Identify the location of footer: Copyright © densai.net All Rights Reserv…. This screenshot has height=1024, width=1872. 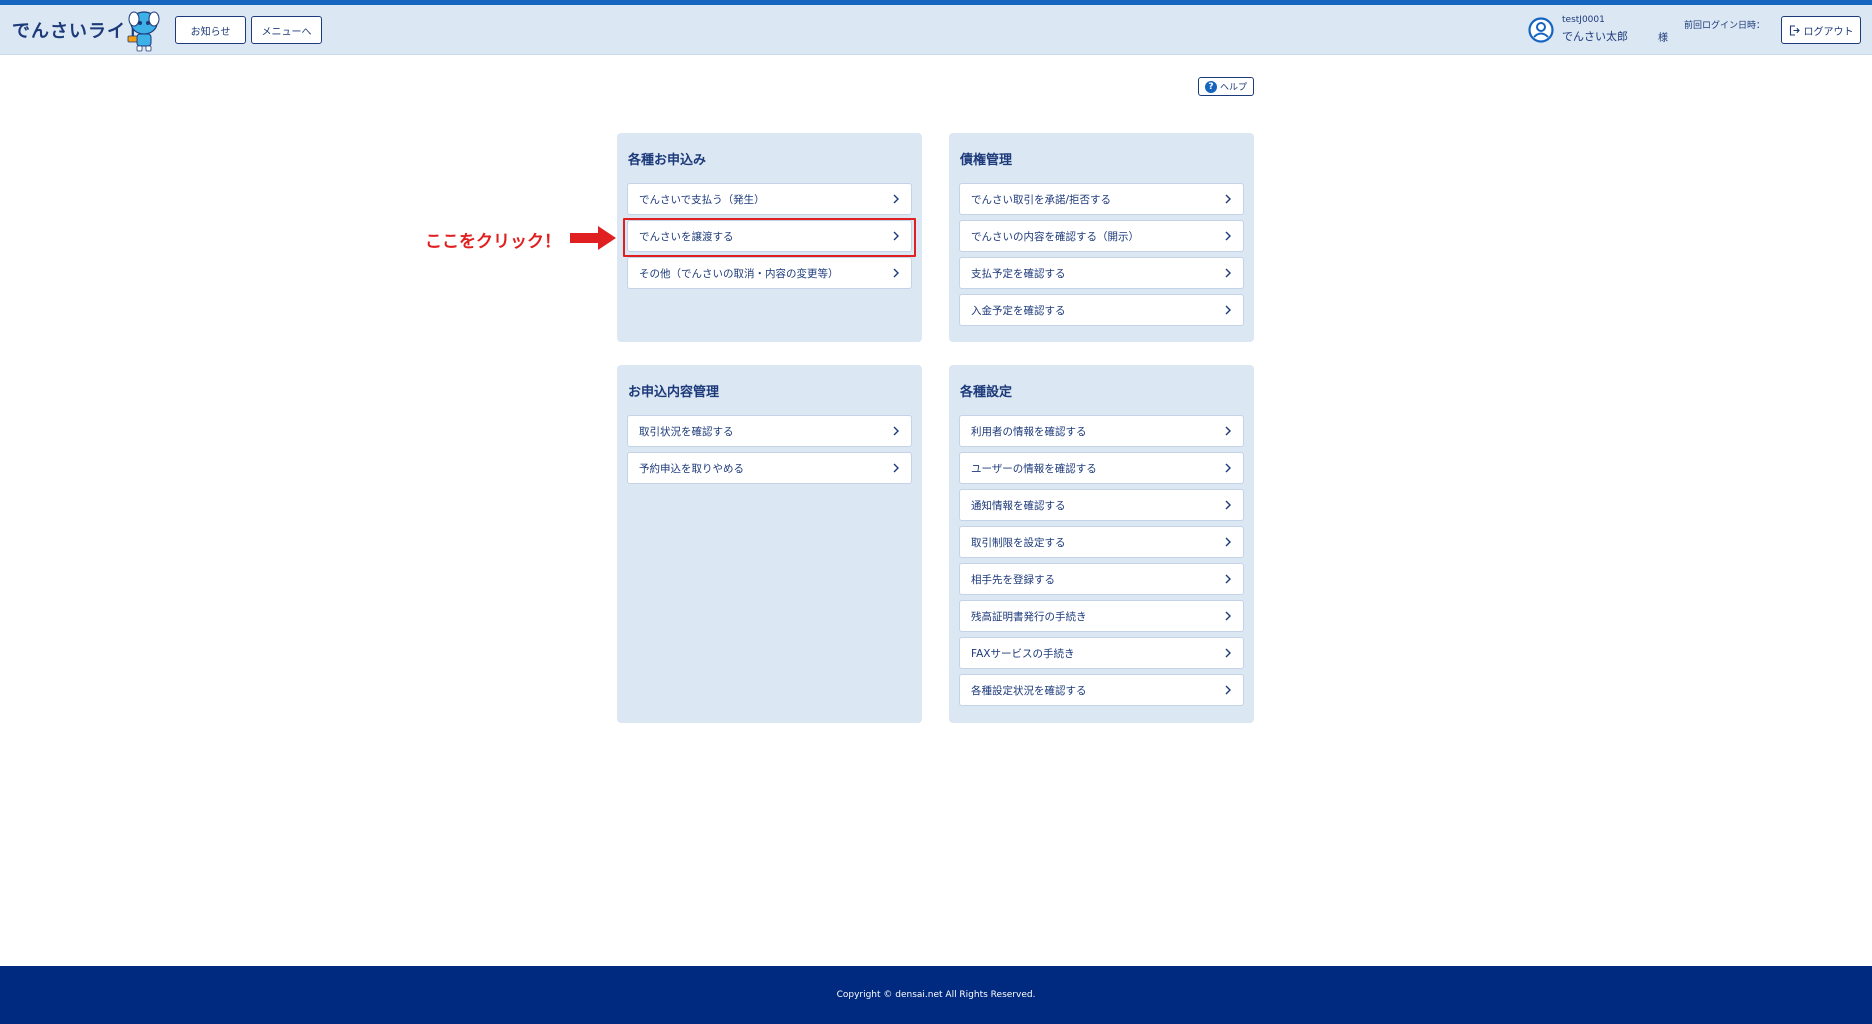
(936, 995).